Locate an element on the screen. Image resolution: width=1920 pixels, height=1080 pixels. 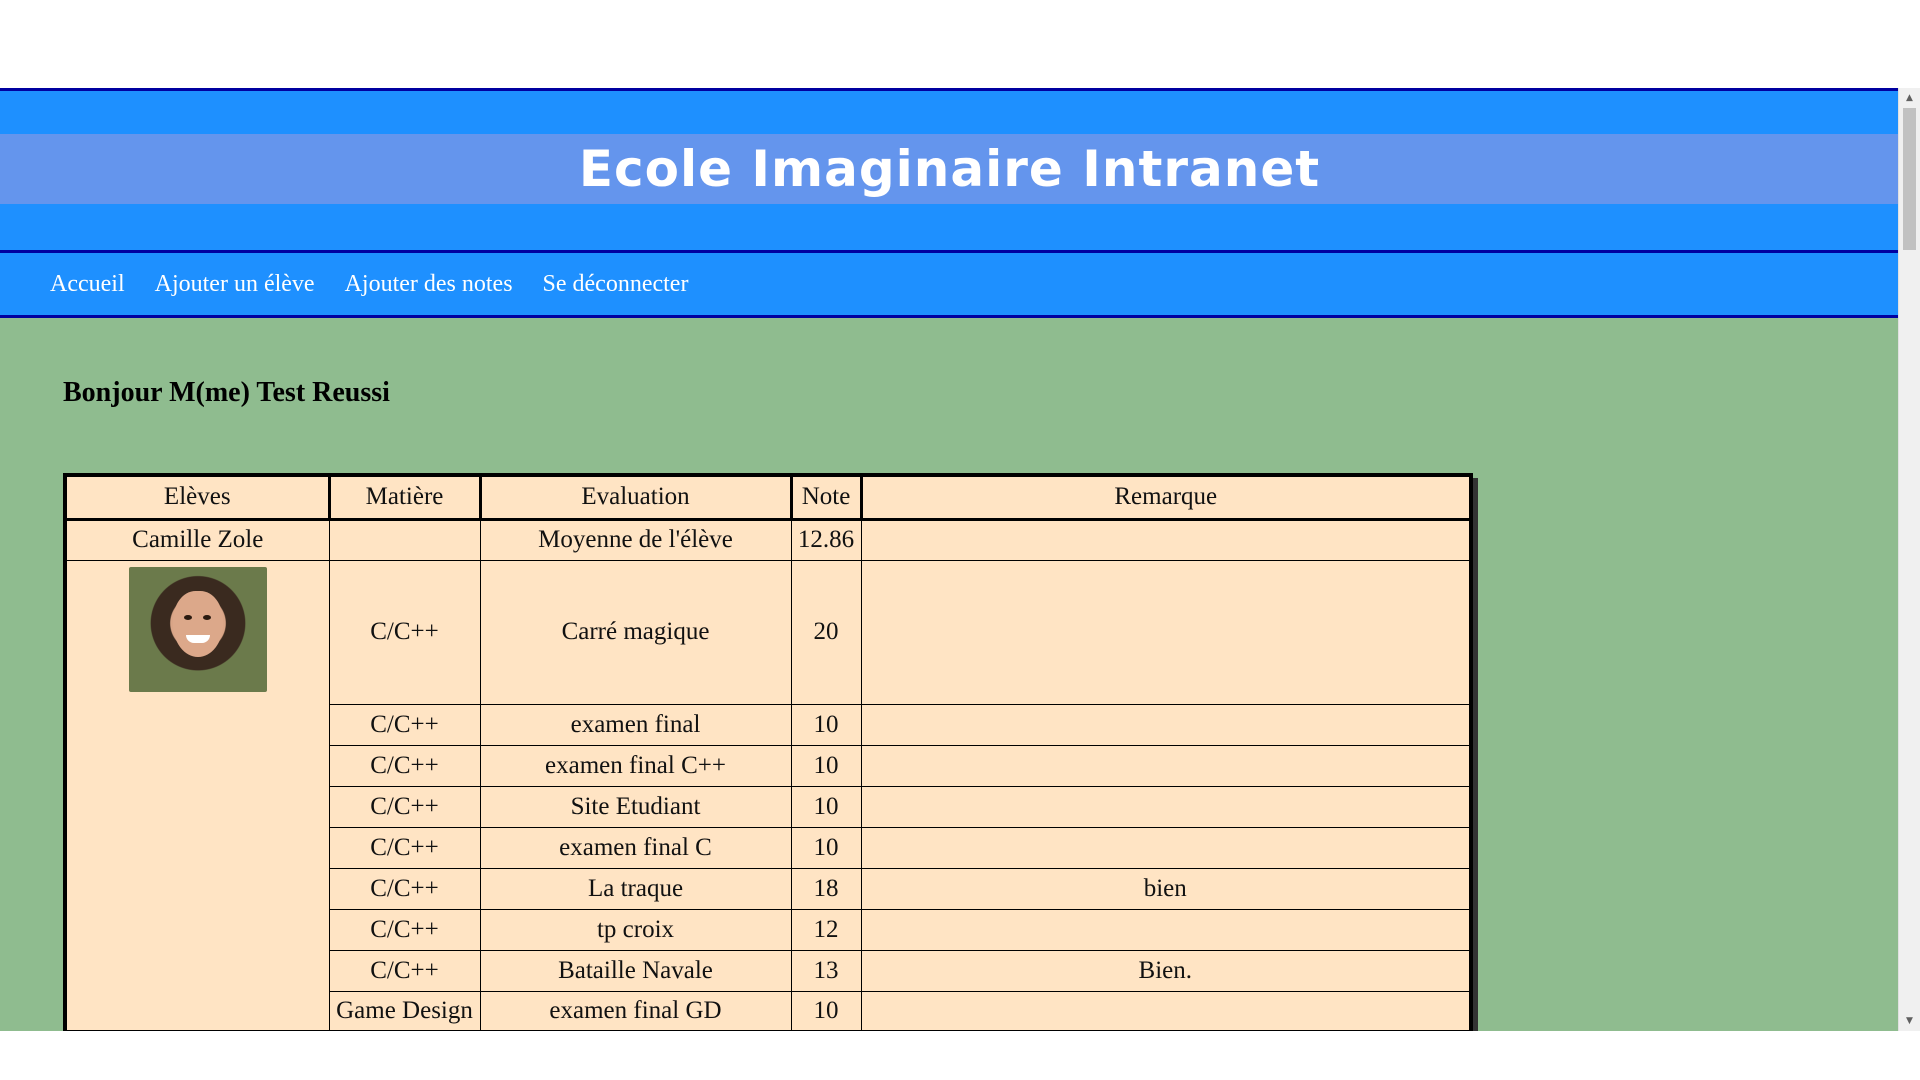
table-header-row: Elèves Matière Evaluation Note Remarque is located at coordinates (768, 497).